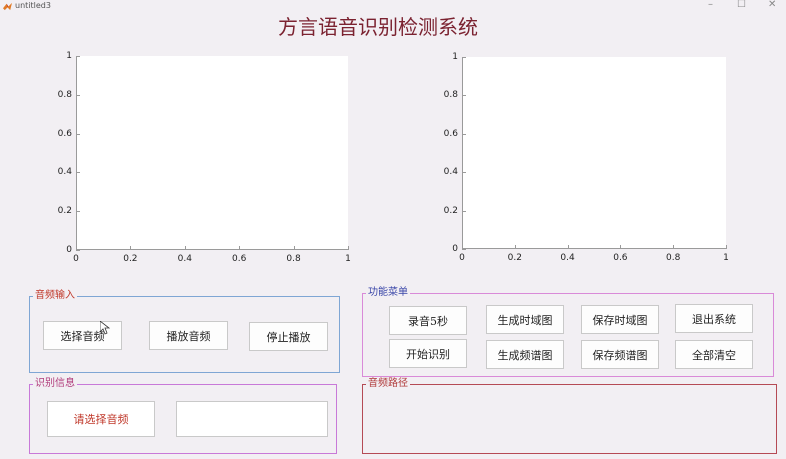 Image resolution: width=786 pixels, height=459 pixels. Describe the element at coordinates (428, 320) in the screenshot. I see `record-5s-button: 录音5秒` at that location.